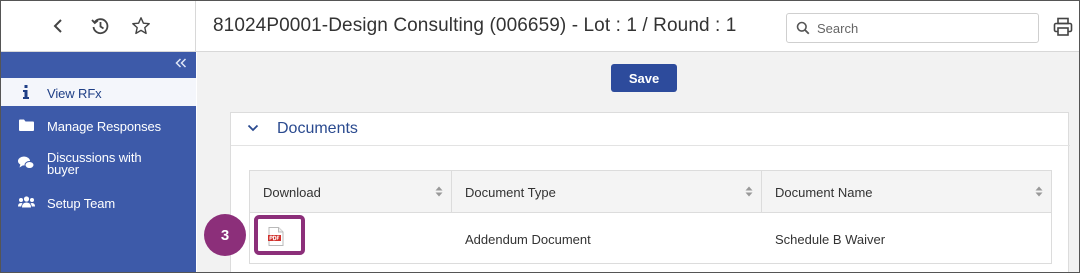  I want to click on search-input, so click(922, 28).